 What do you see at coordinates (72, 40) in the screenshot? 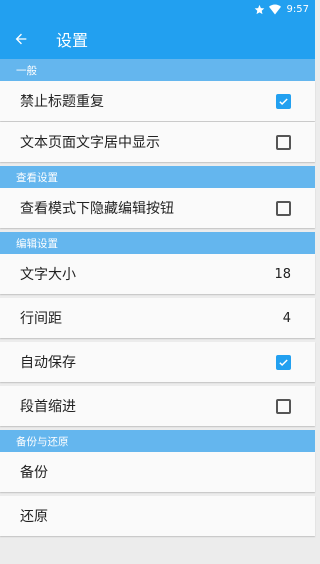
I see `page-title: 设置` at bounding box center [72, 40].